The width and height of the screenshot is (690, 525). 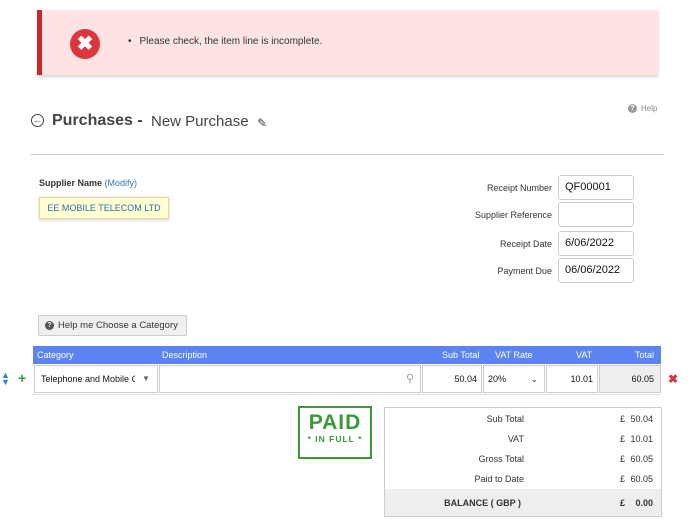 What do you see at coordinates (335, 422) in the screenshot?
I see `paid-stamp-main: PAID` at bounding box center [335, 422].